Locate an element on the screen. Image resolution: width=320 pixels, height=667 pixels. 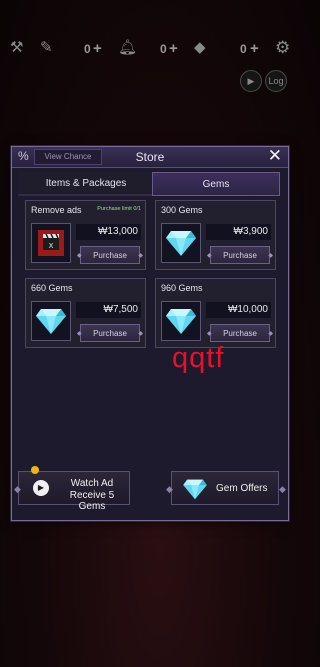
overlay-text: qqtf is located at coordinates (198, 358).